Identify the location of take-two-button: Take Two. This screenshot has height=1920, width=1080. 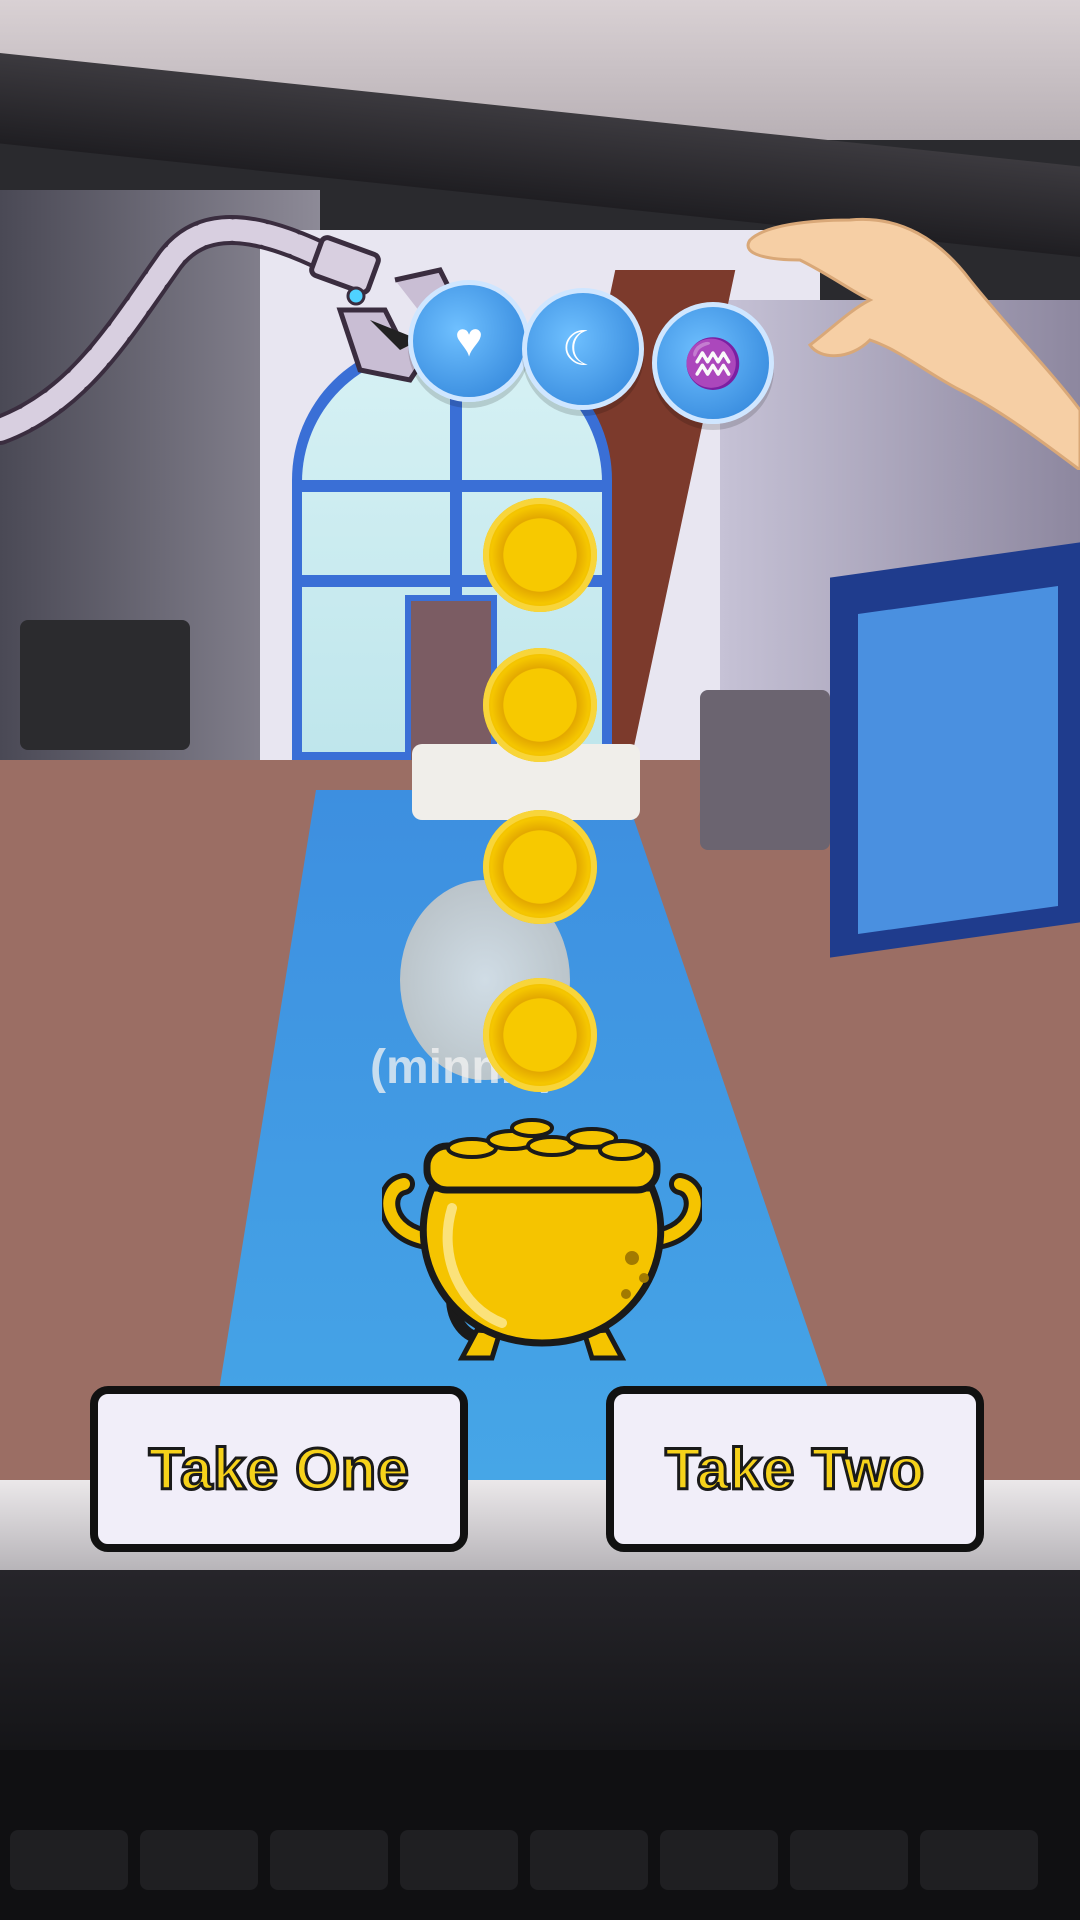
(795, 1469).